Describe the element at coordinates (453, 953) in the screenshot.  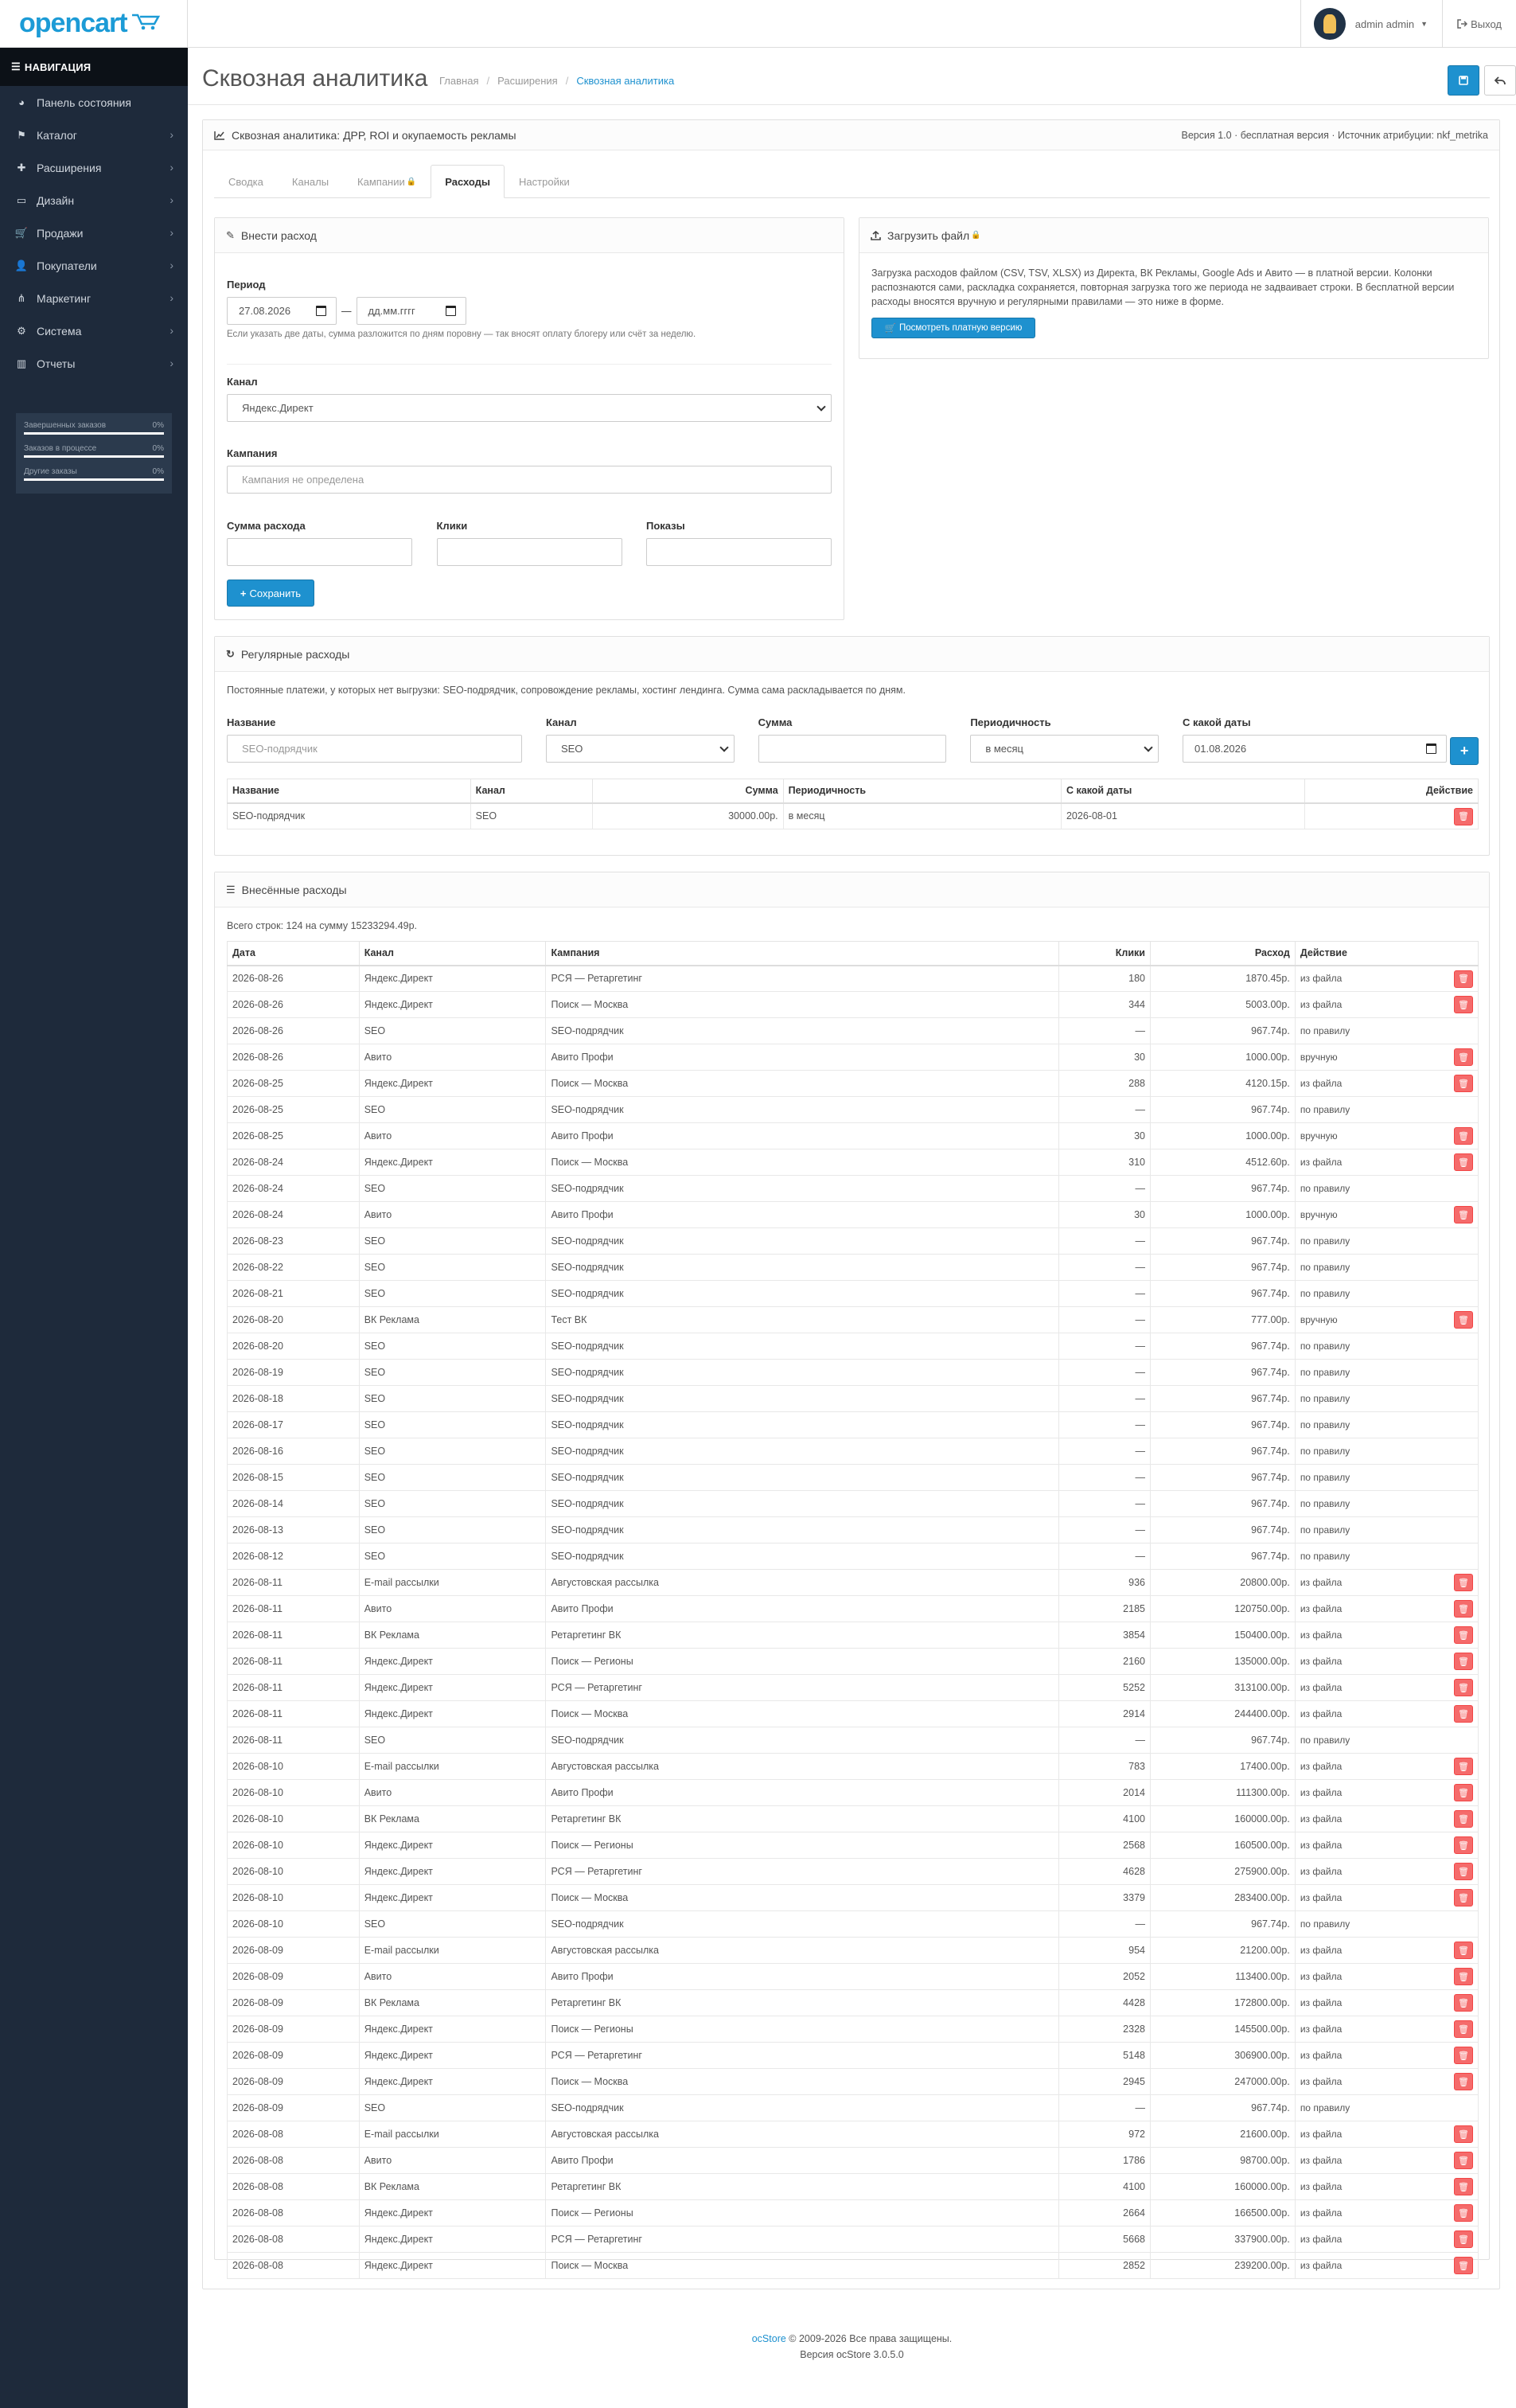
I see `entered-col-header: Канал` at that location.